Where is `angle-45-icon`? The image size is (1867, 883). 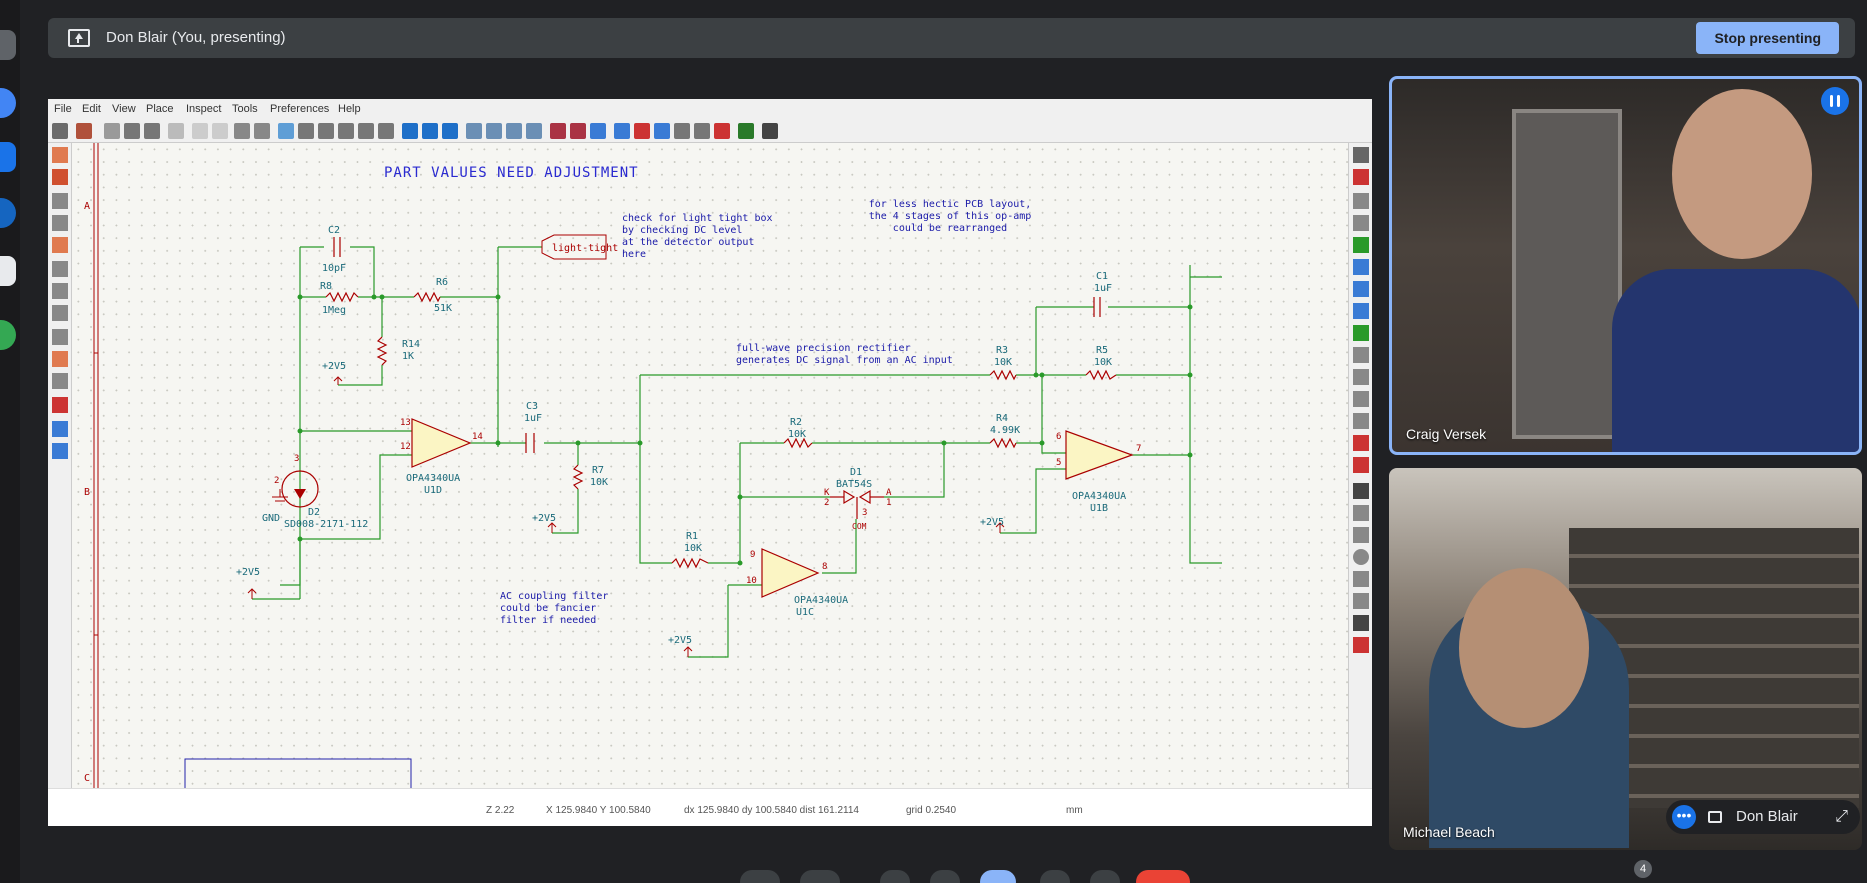
angle-45-icon is located at coordinates (60, 337).